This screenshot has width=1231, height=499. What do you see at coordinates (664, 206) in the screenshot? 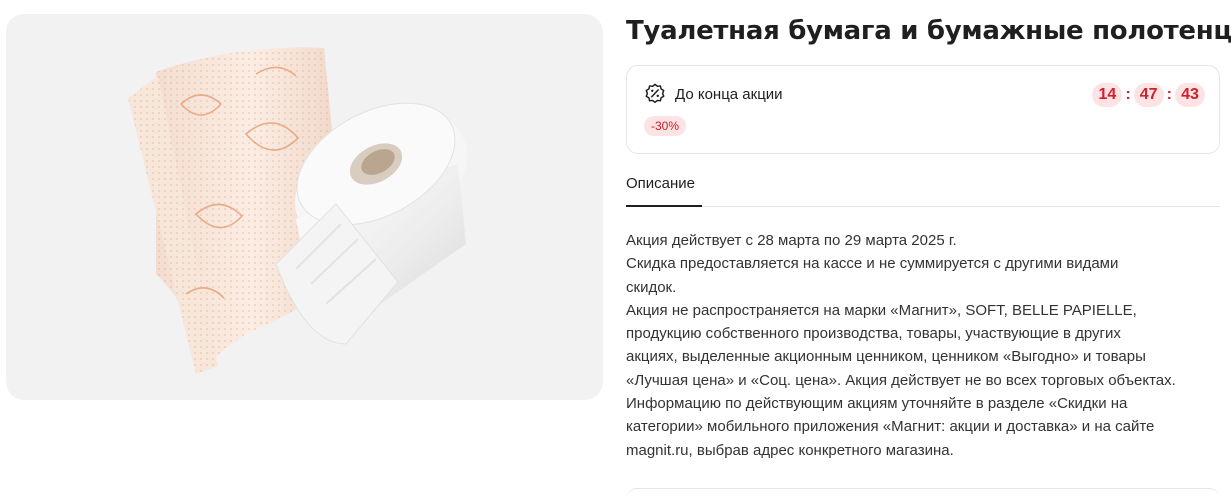
I see `active-tab-indicator` at bounding box center [664, 206].